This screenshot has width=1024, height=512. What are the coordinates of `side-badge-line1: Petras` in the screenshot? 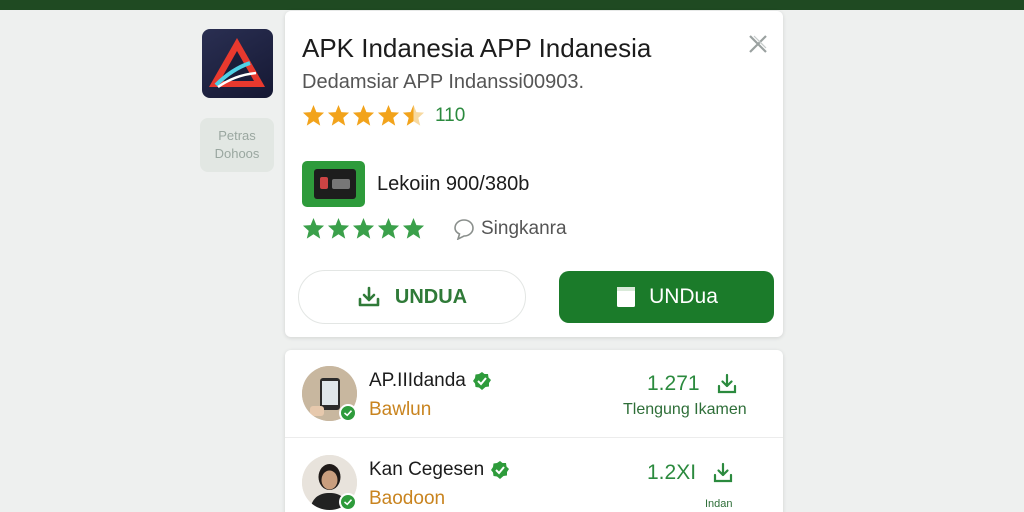 It's located at (237, 135).